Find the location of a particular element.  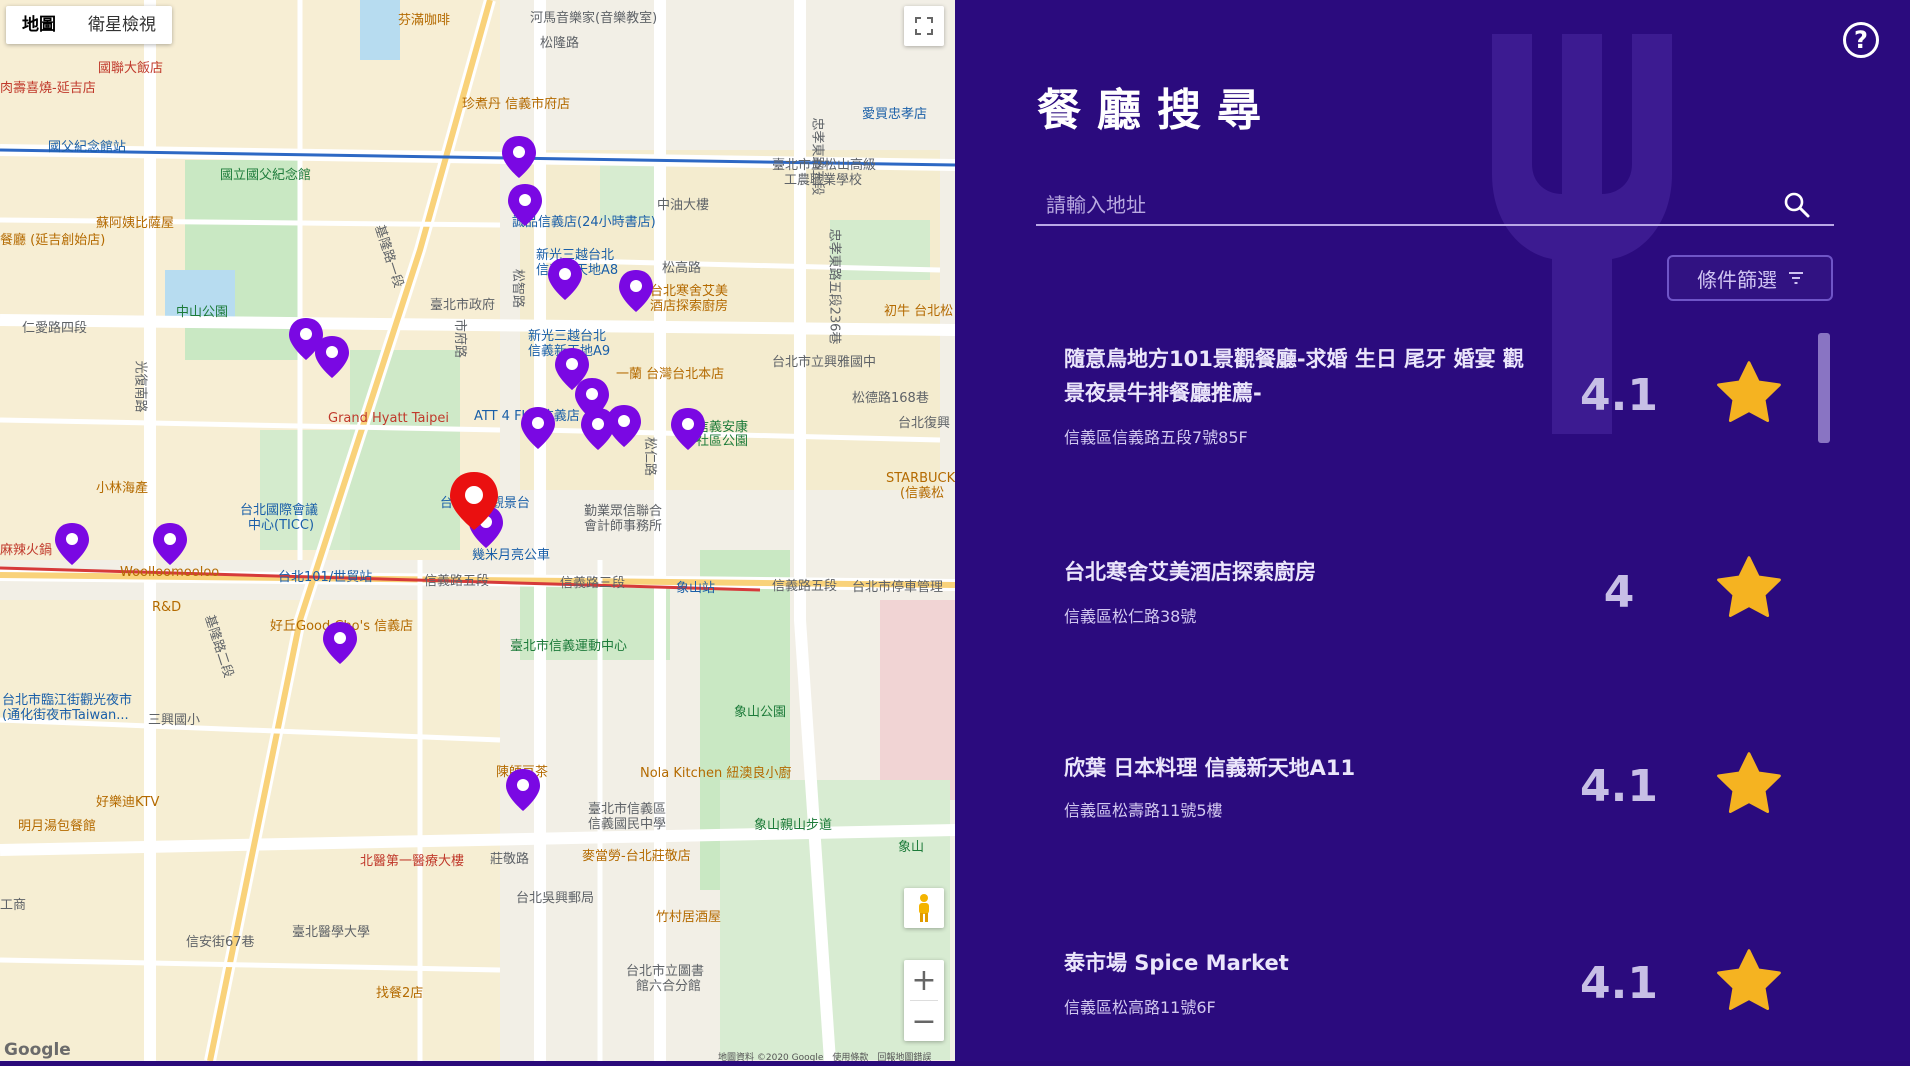

restaurant-name: 隨意鳥地方101景觀餐廳-求婚 生日 尾牙 婚宴 觀景夜景牛排餐廳推薦- is located at coordinates (1294, 376).